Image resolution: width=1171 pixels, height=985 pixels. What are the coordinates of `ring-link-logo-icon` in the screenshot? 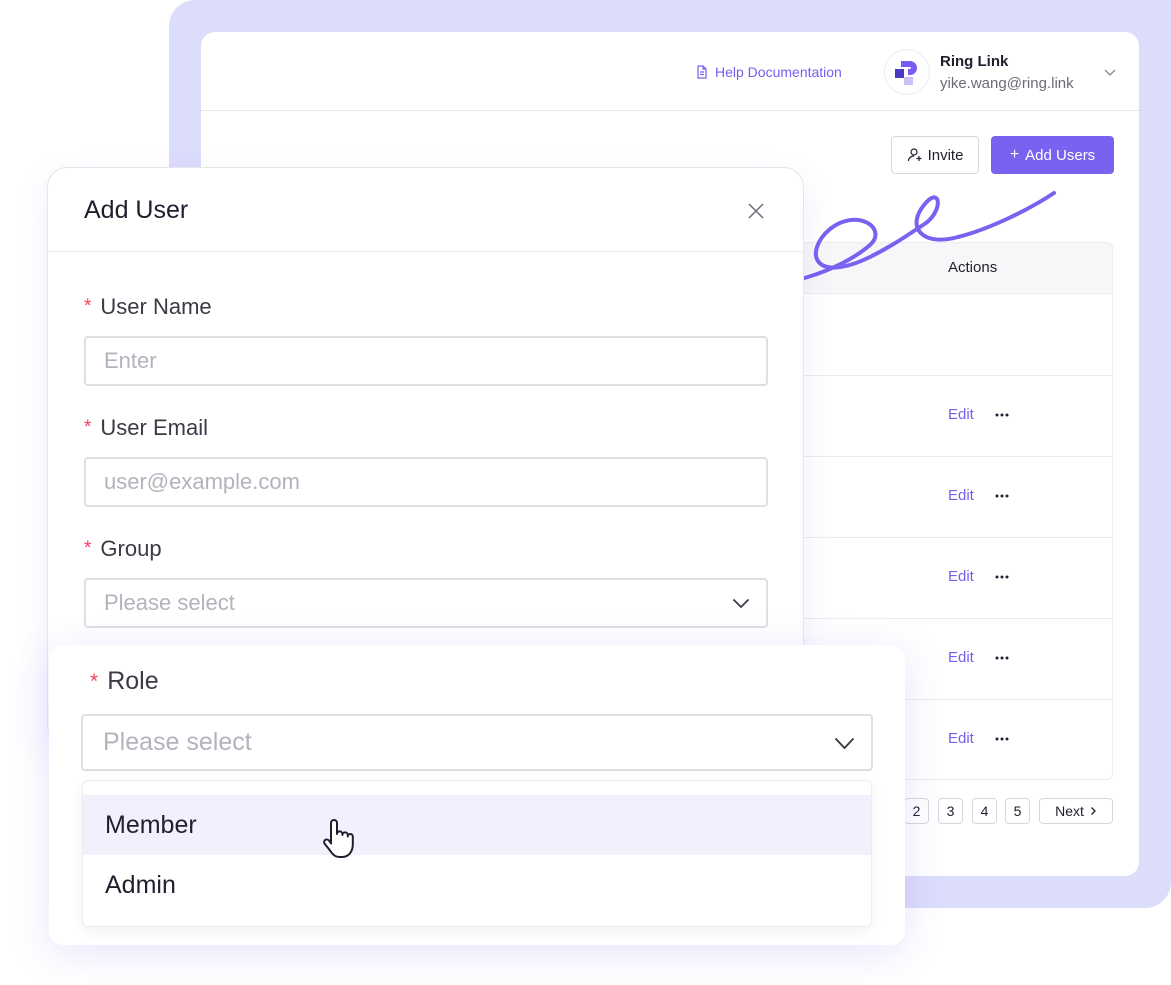 It's located at (906, 73).